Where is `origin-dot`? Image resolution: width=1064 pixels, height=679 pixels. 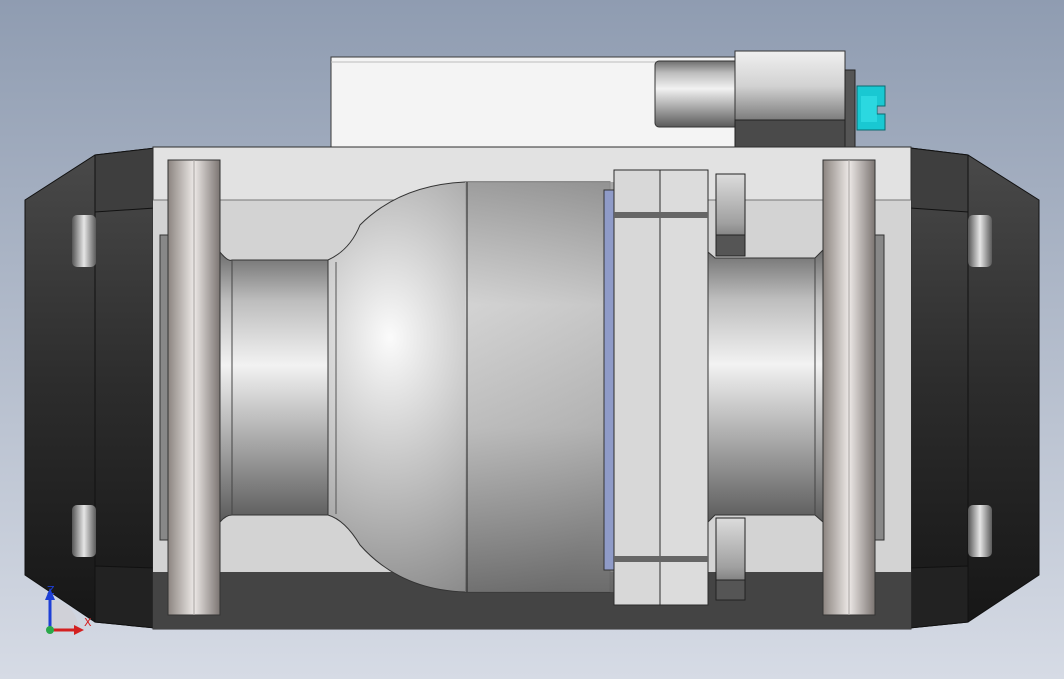 origin-dot is located at coordinates (50, 630).